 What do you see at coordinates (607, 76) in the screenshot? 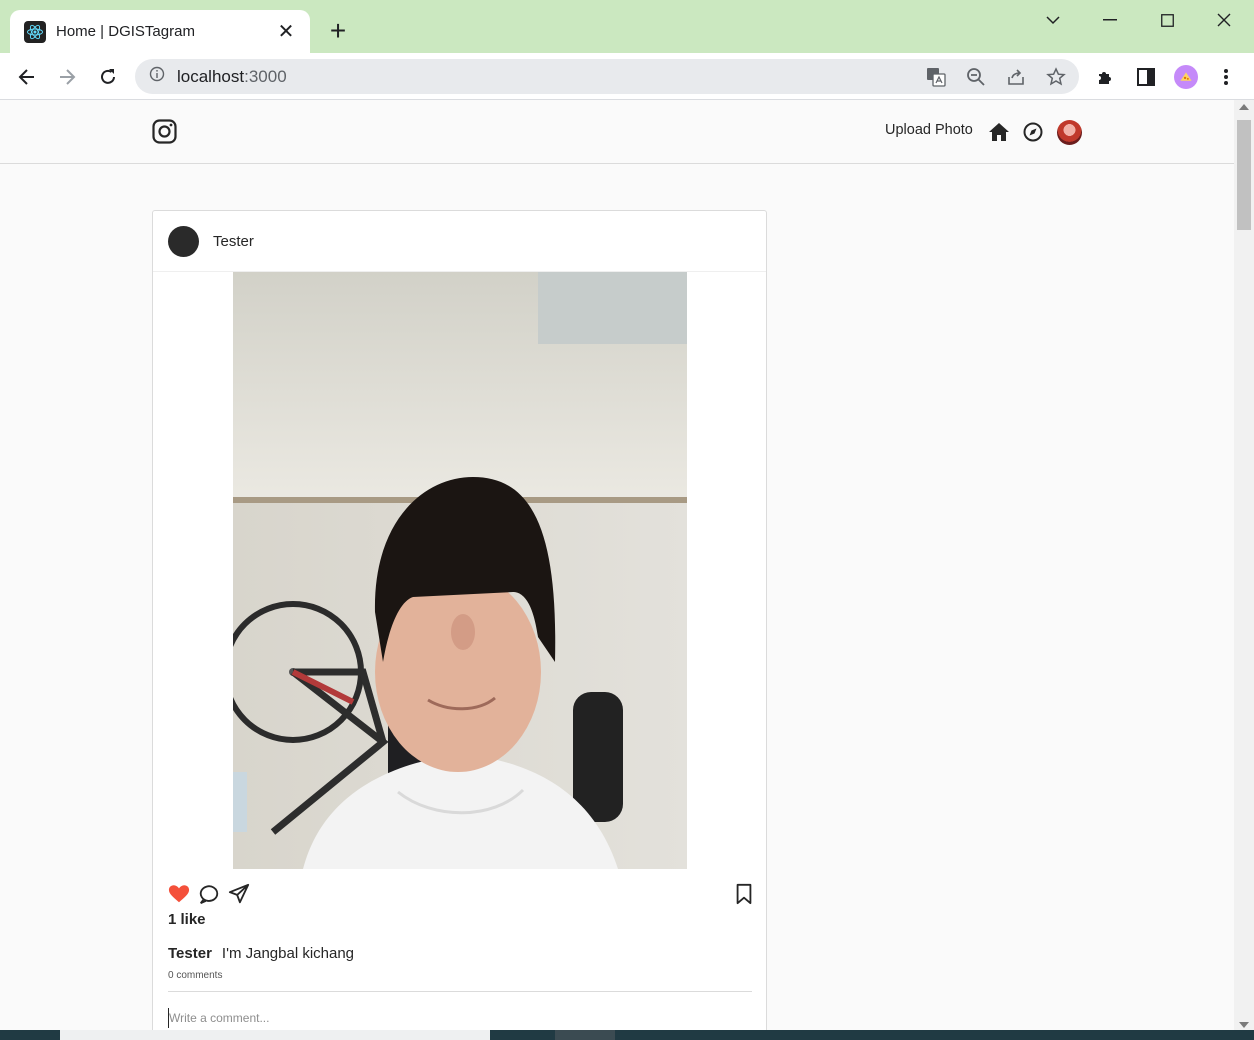
I see `address-bar: localhost:3000` at bounding box center [607, 76].